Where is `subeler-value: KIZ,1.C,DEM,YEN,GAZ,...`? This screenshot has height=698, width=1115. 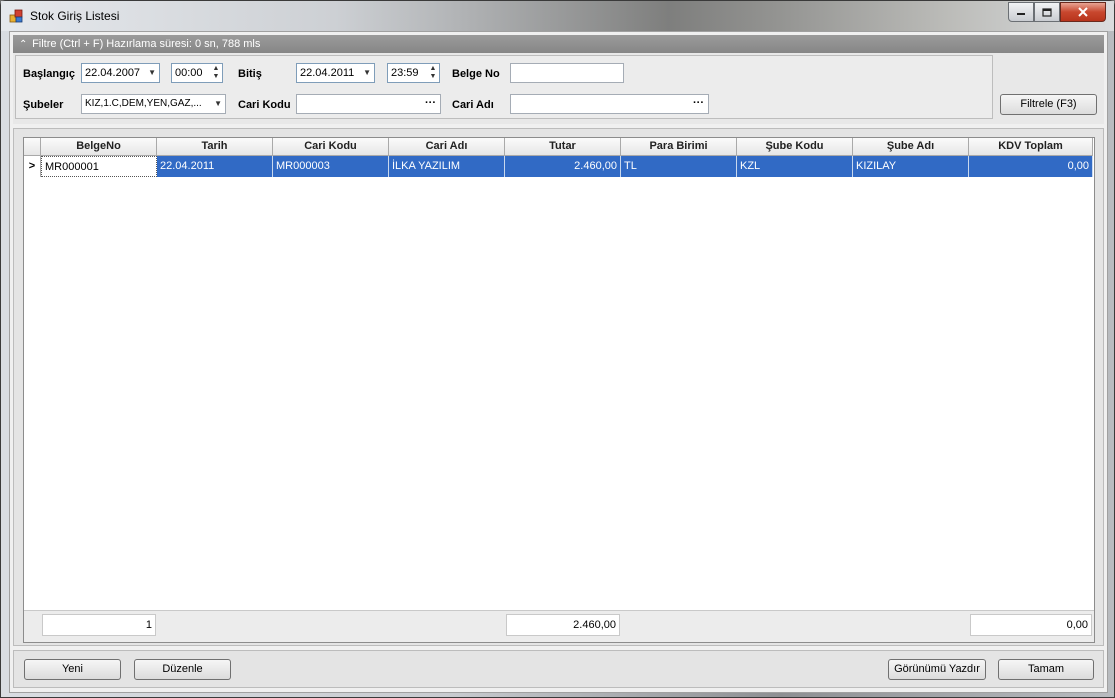 subeler-value: KIZ,1.C,DEM,YEN,GAZ,... is located at coordinates (143, 103).